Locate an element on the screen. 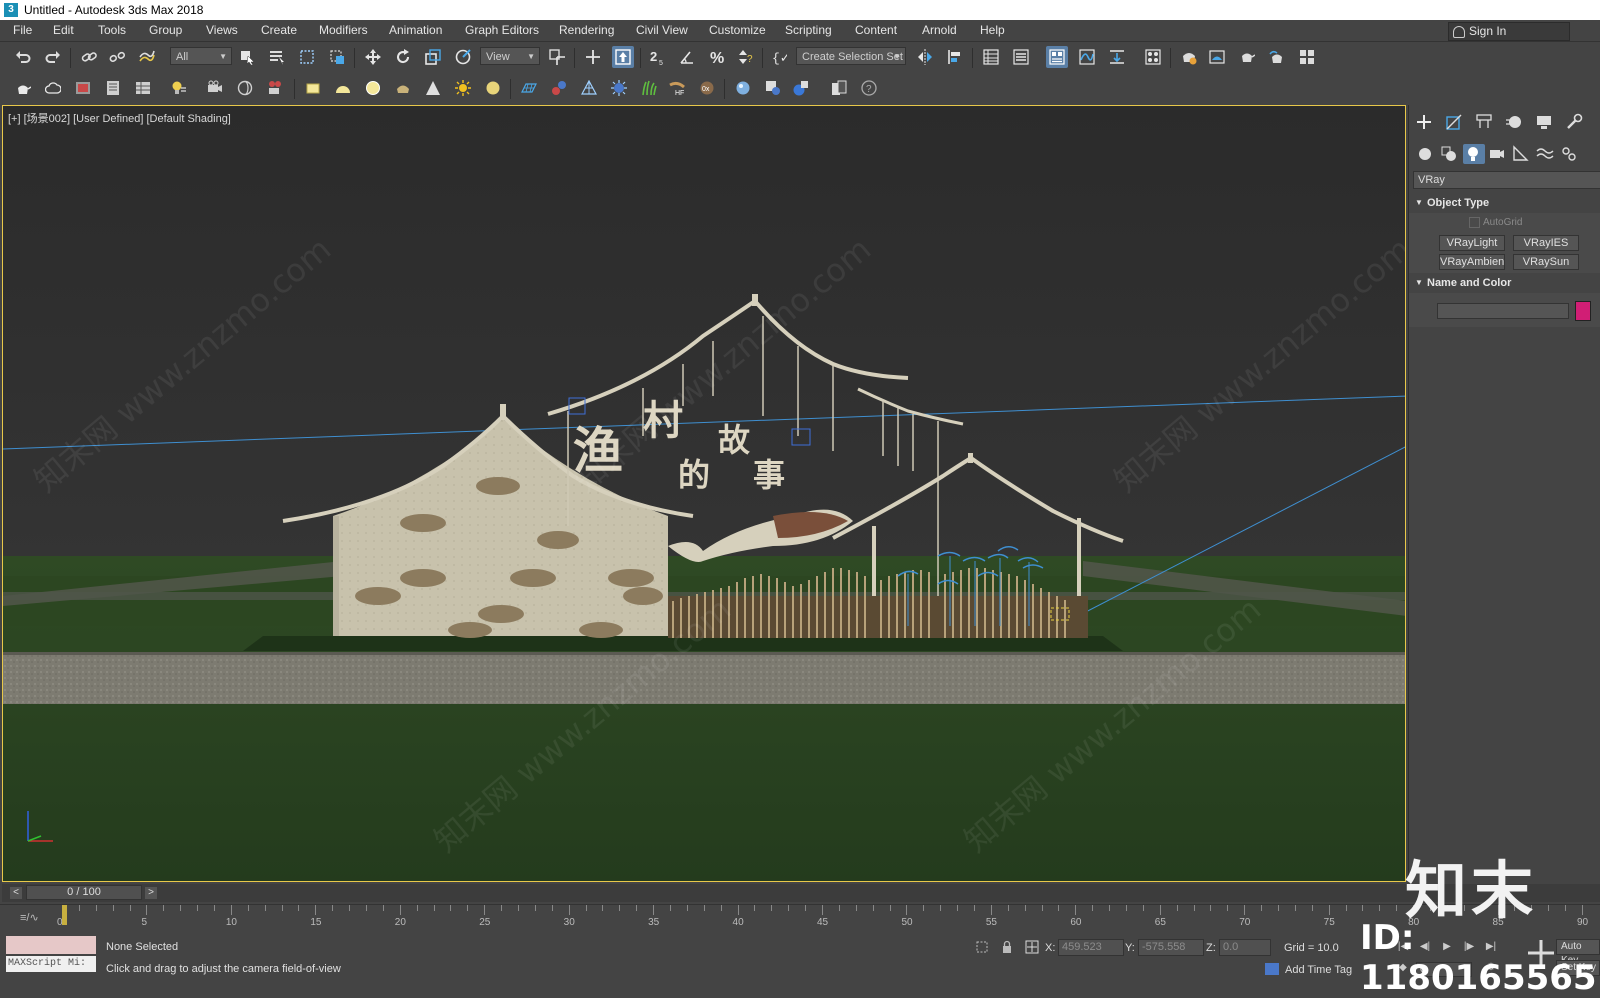 This screenshot has height=998, width=1600. selection-filter-dropdown: All ▼ is located at coordinates (201, 56).